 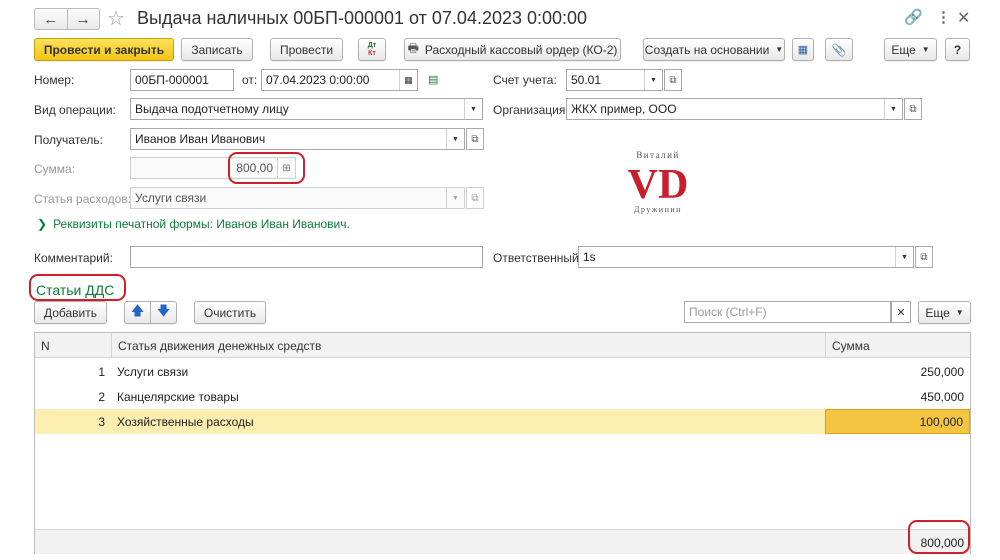 I want to click on navigation-group: ← →, so click(x=67, y=19).